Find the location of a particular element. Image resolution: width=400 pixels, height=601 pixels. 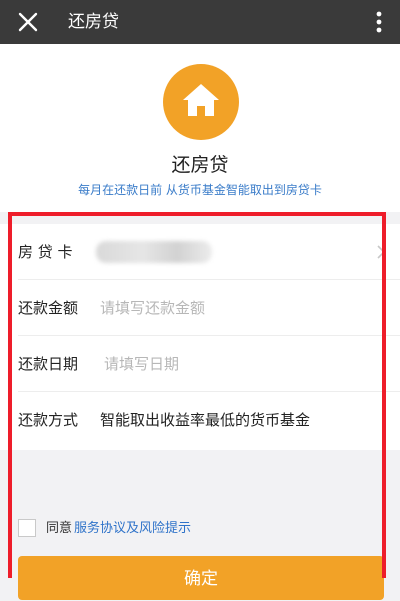

chevron-right-icon is located at coordinates (381, 252).